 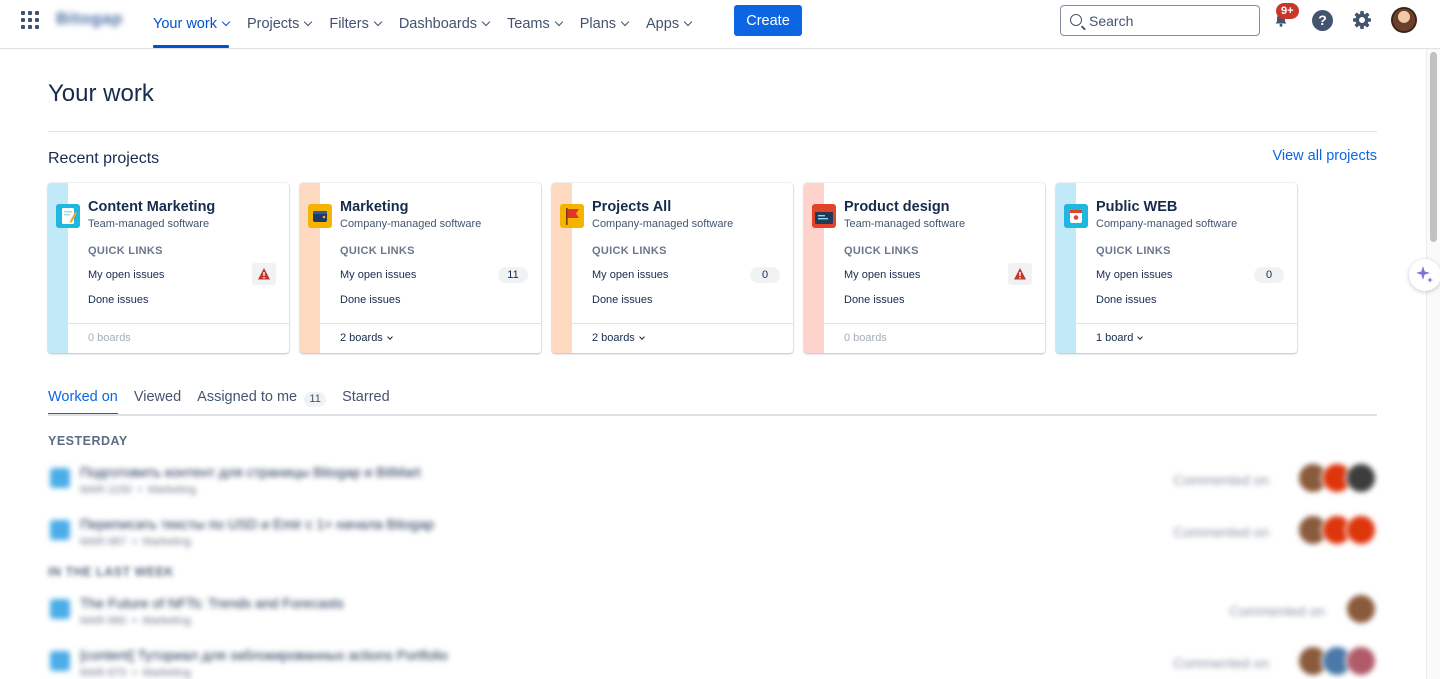 I want to click on open-issues-count: 11, so click(x=513, y=275).